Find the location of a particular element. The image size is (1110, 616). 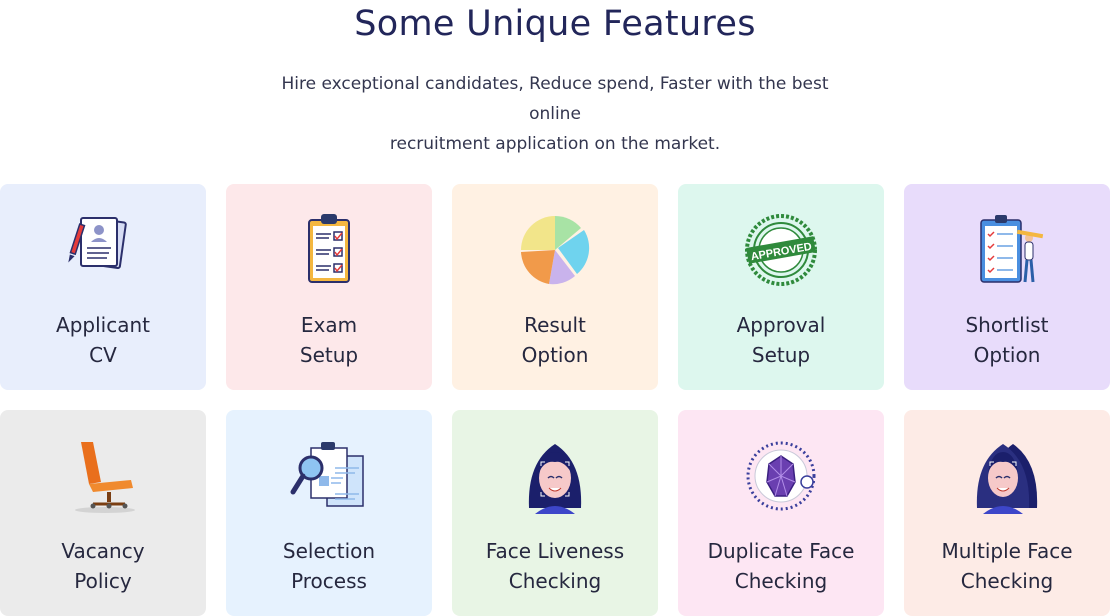

shortlist-board-icon is located at coordinates (1007, 250).